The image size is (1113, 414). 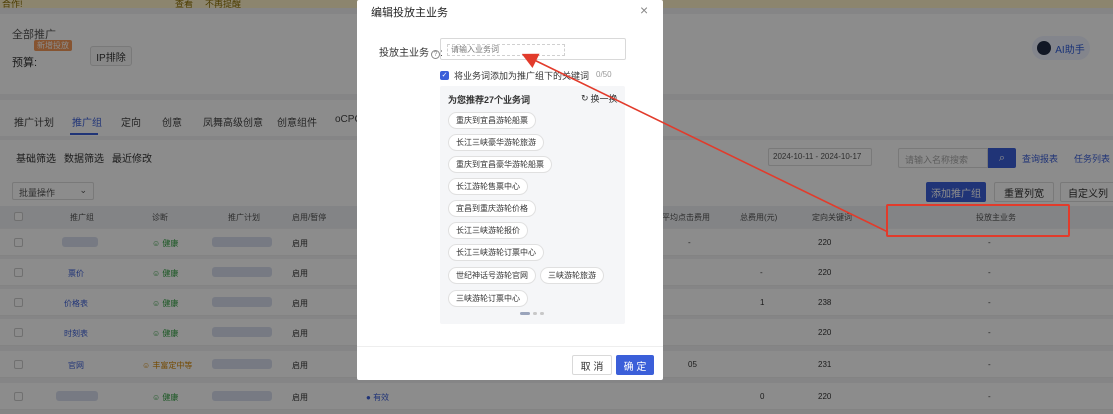 What do you see at coordinates (705, 143) in the screenshot?
I see `annotation-arrow` at bounding box center [705, 143].